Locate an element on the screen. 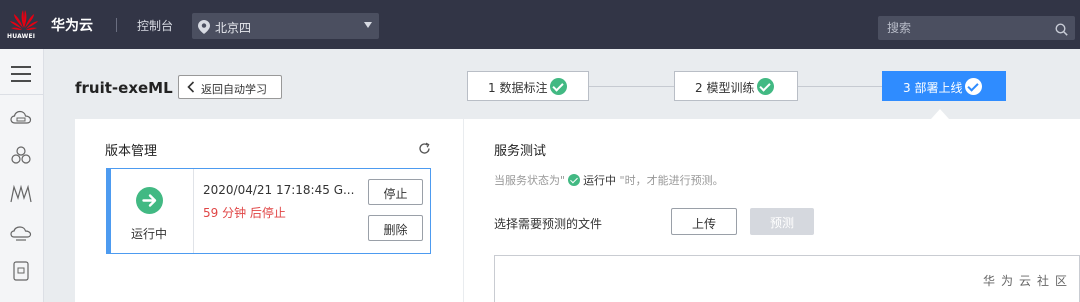  console-link: 控制台 is located at coordinates (155, 25).